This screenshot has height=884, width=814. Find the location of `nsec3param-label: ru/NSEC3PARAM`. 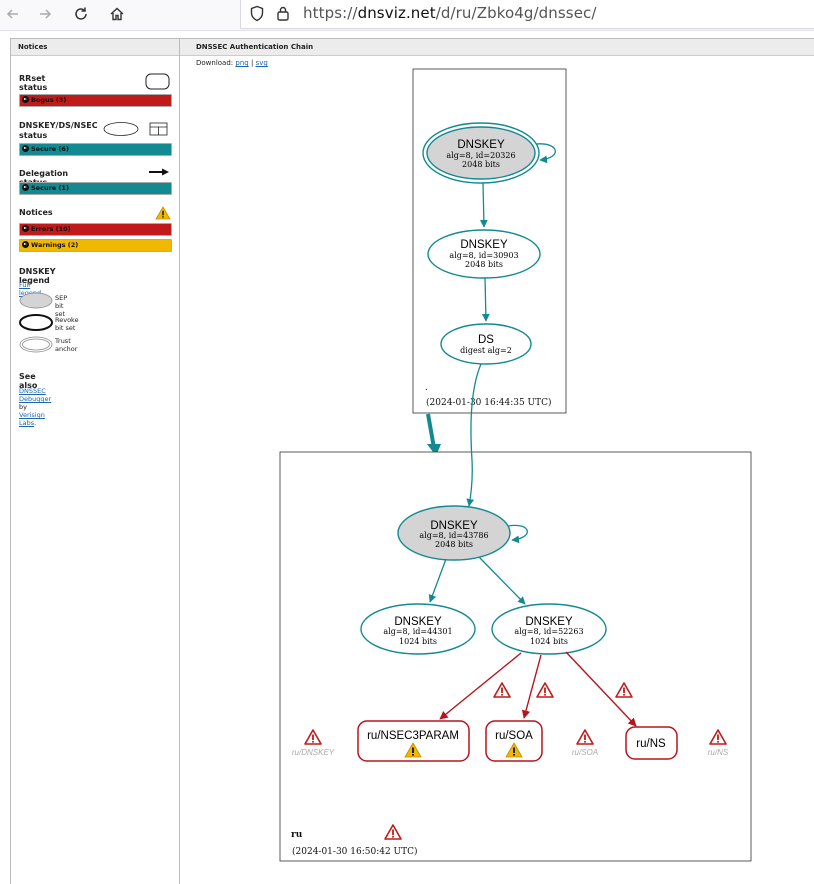

nsec3param-label: ru/NSEC3PARAM is located at coordinates (413, 736).